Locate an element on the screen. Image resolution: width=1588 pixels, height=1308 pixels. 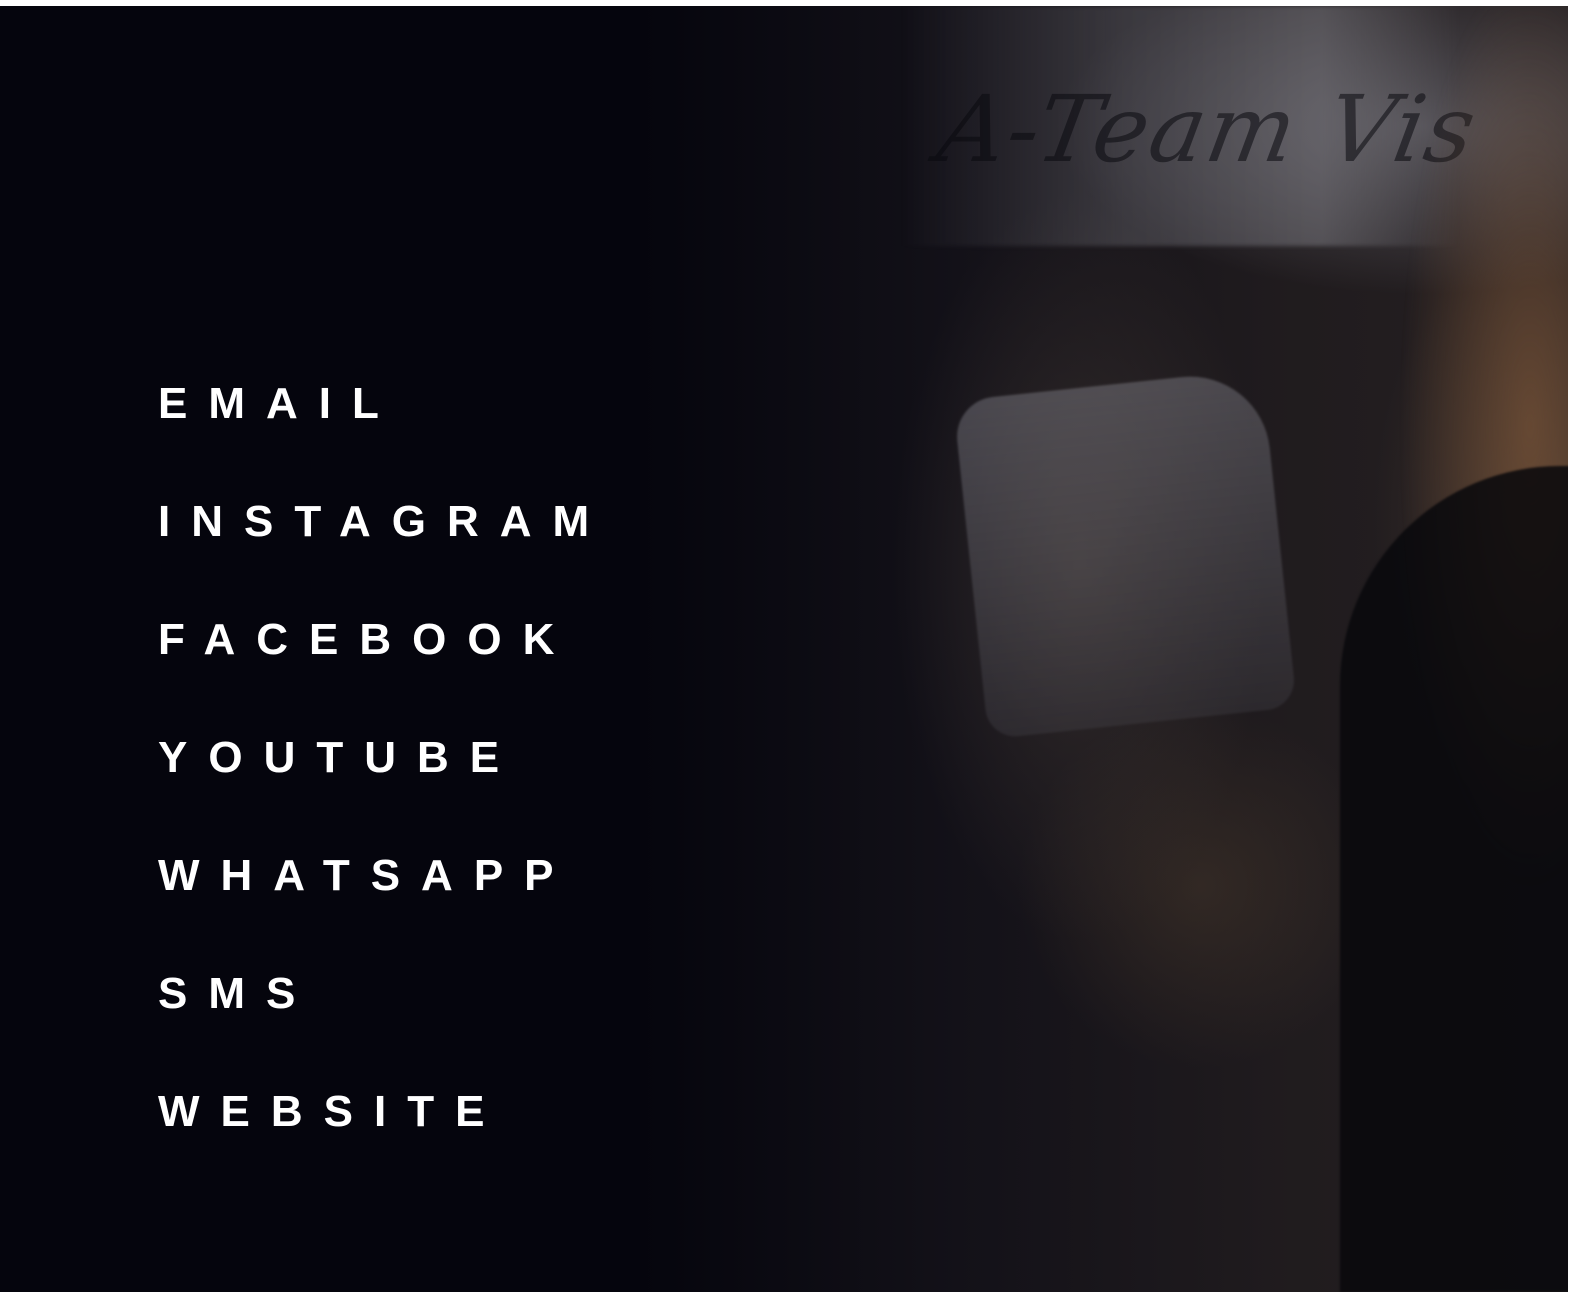
menu-item-instagram: INSTAGRAM is located at coordinates (384, 549).